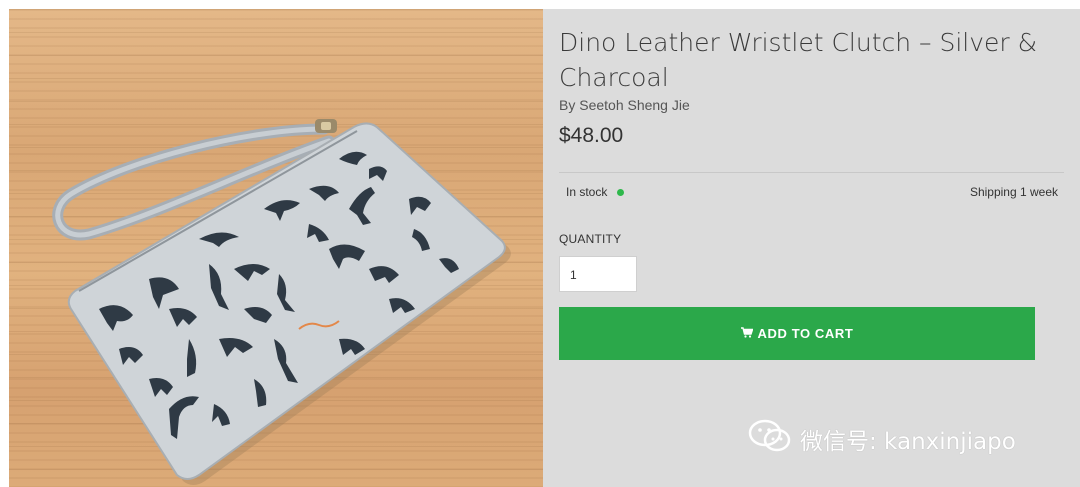 This screenshot has height=487, width=1080. Describe the element at coordinates (770, 439) in the screenshot. I see `wechat-icon` at that location.